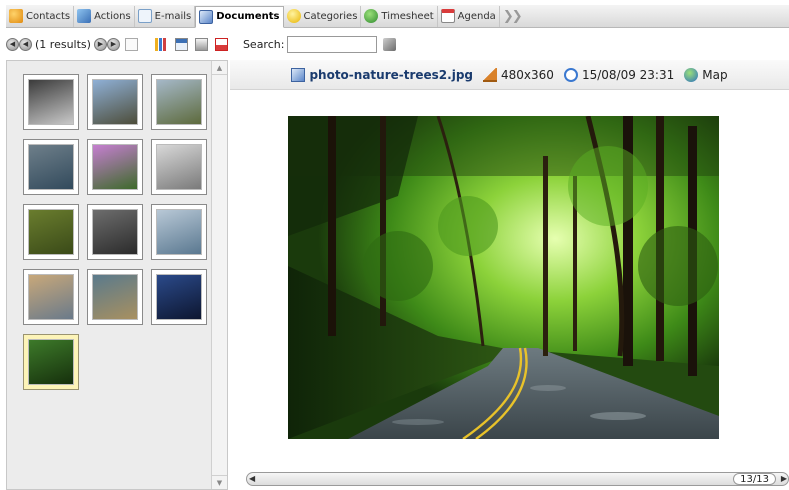 The width and height of the screenshot is (789, 490). I want to click on scroll-left-icon: ◀, so click(252, 479).